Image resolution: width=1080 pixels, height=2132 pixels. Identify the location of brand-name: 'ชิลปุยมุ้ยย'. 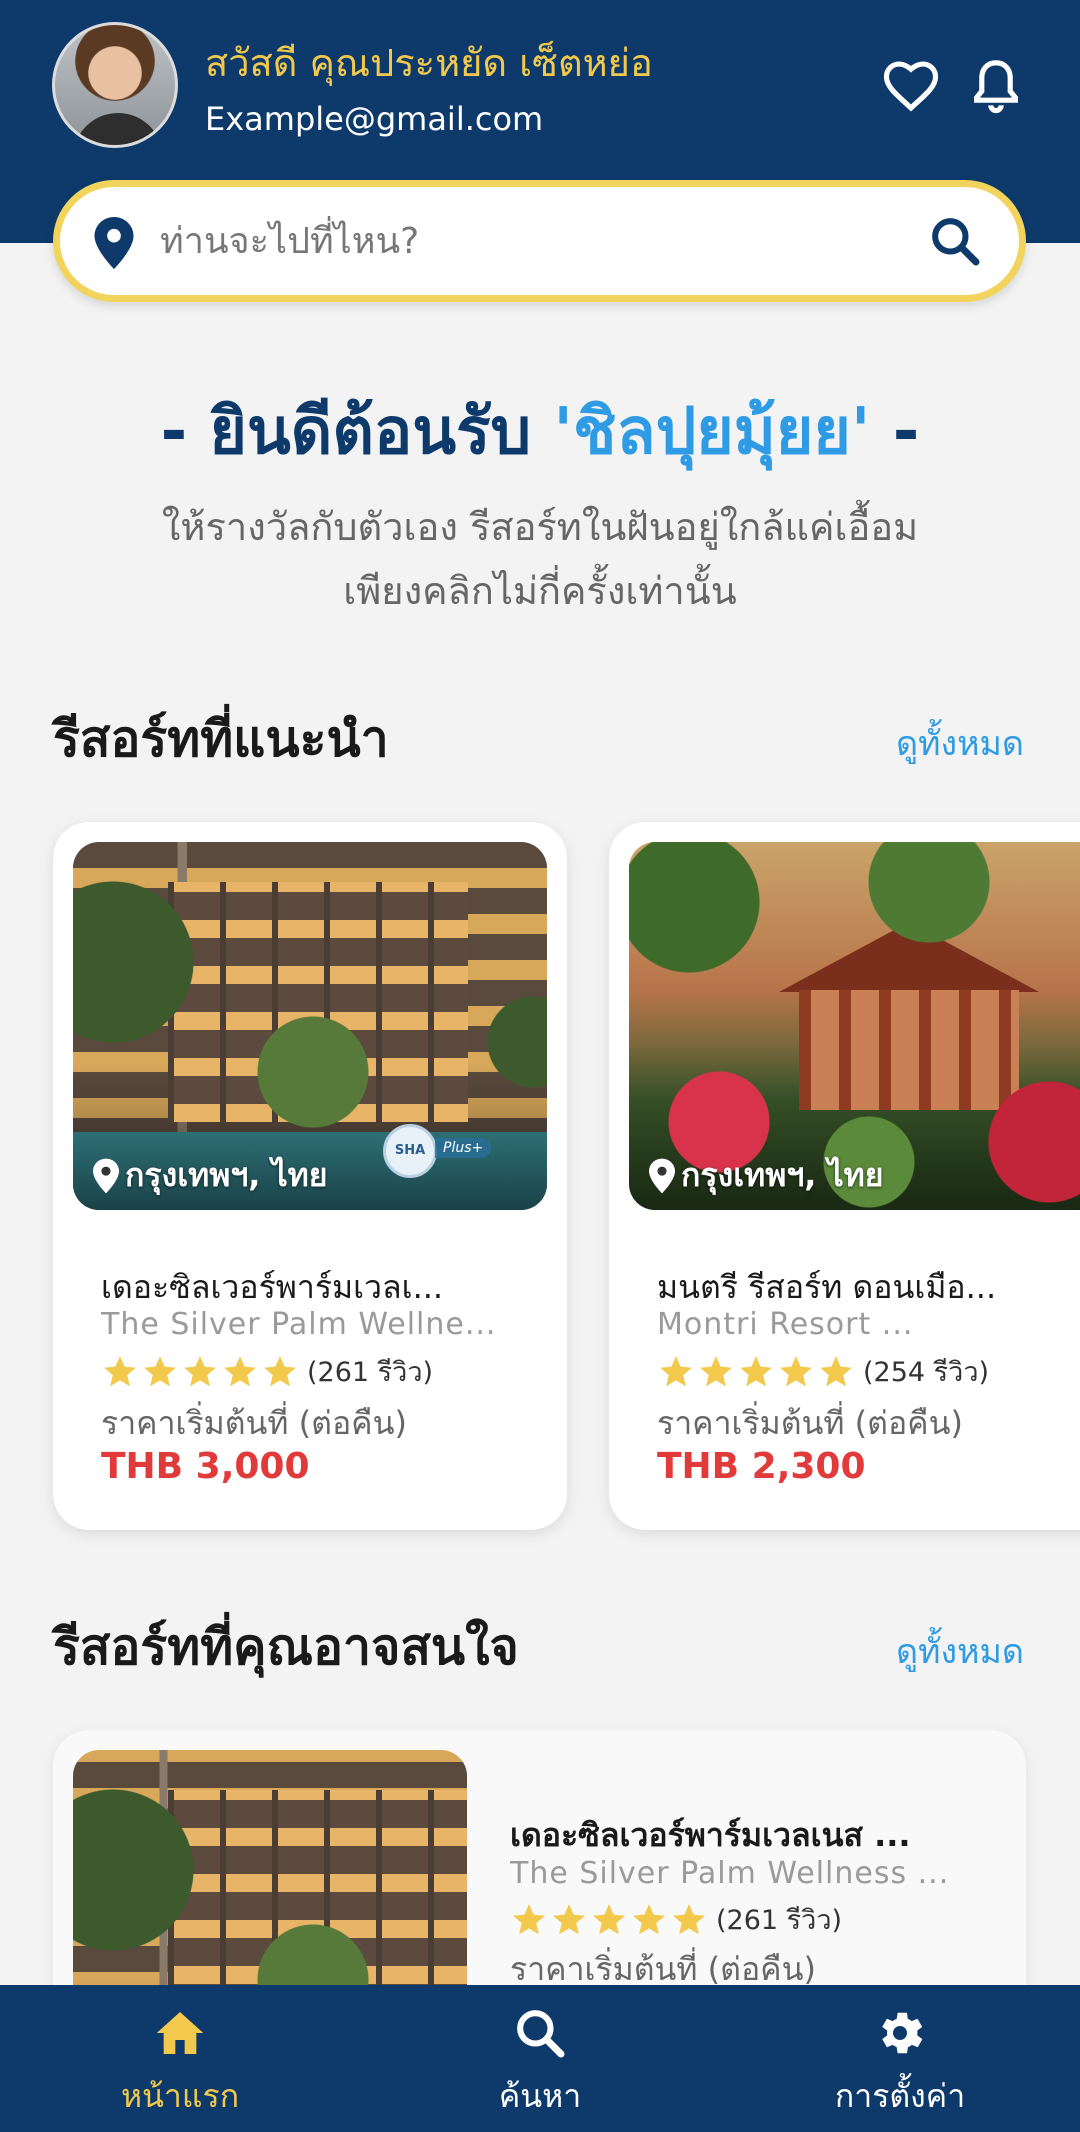
(712, 432).